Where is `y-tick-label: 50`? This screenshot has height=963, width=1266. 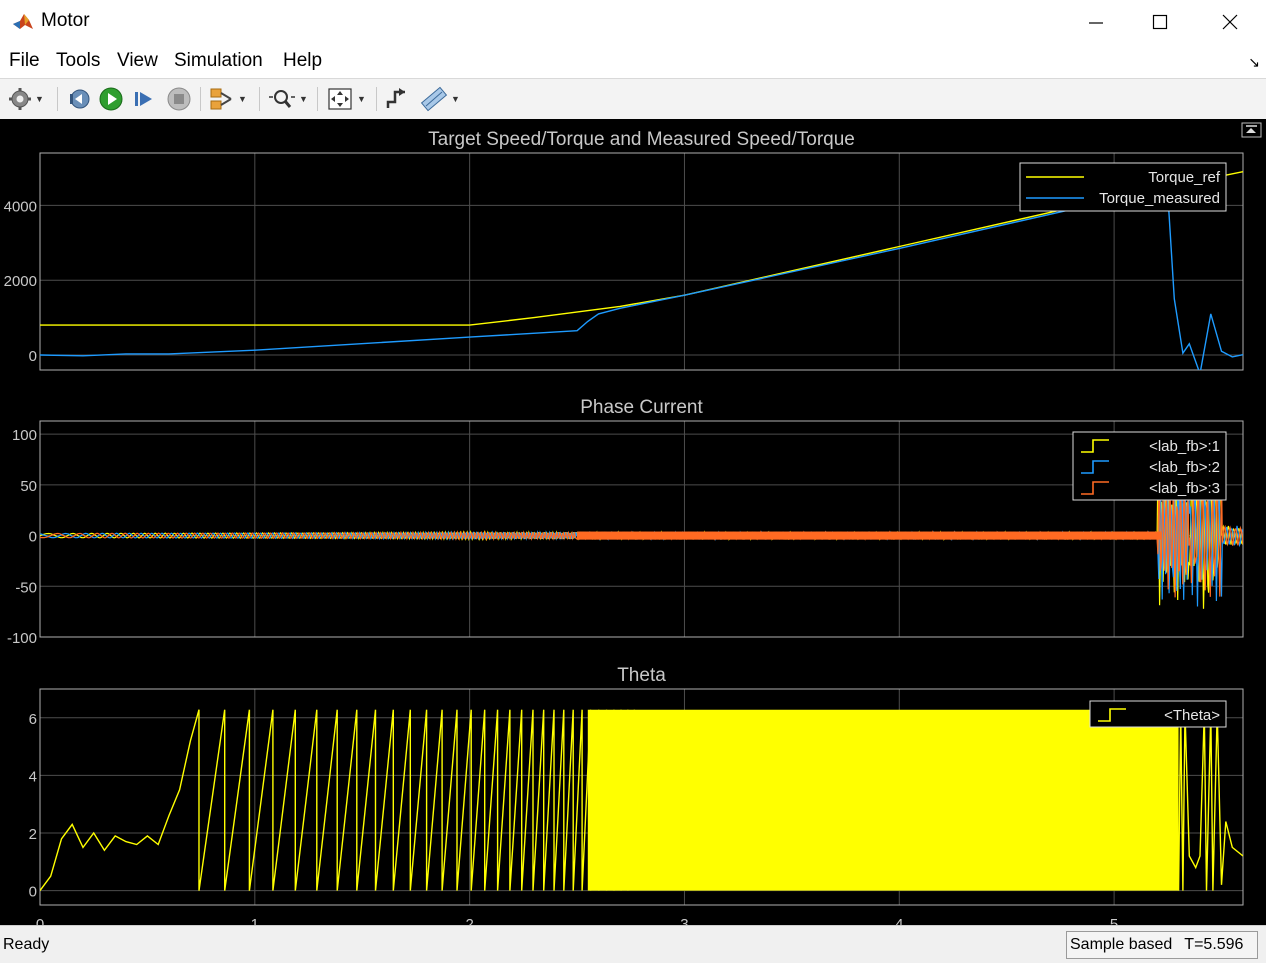 y-tick-label: 50 is located at coordinates (28, 486).